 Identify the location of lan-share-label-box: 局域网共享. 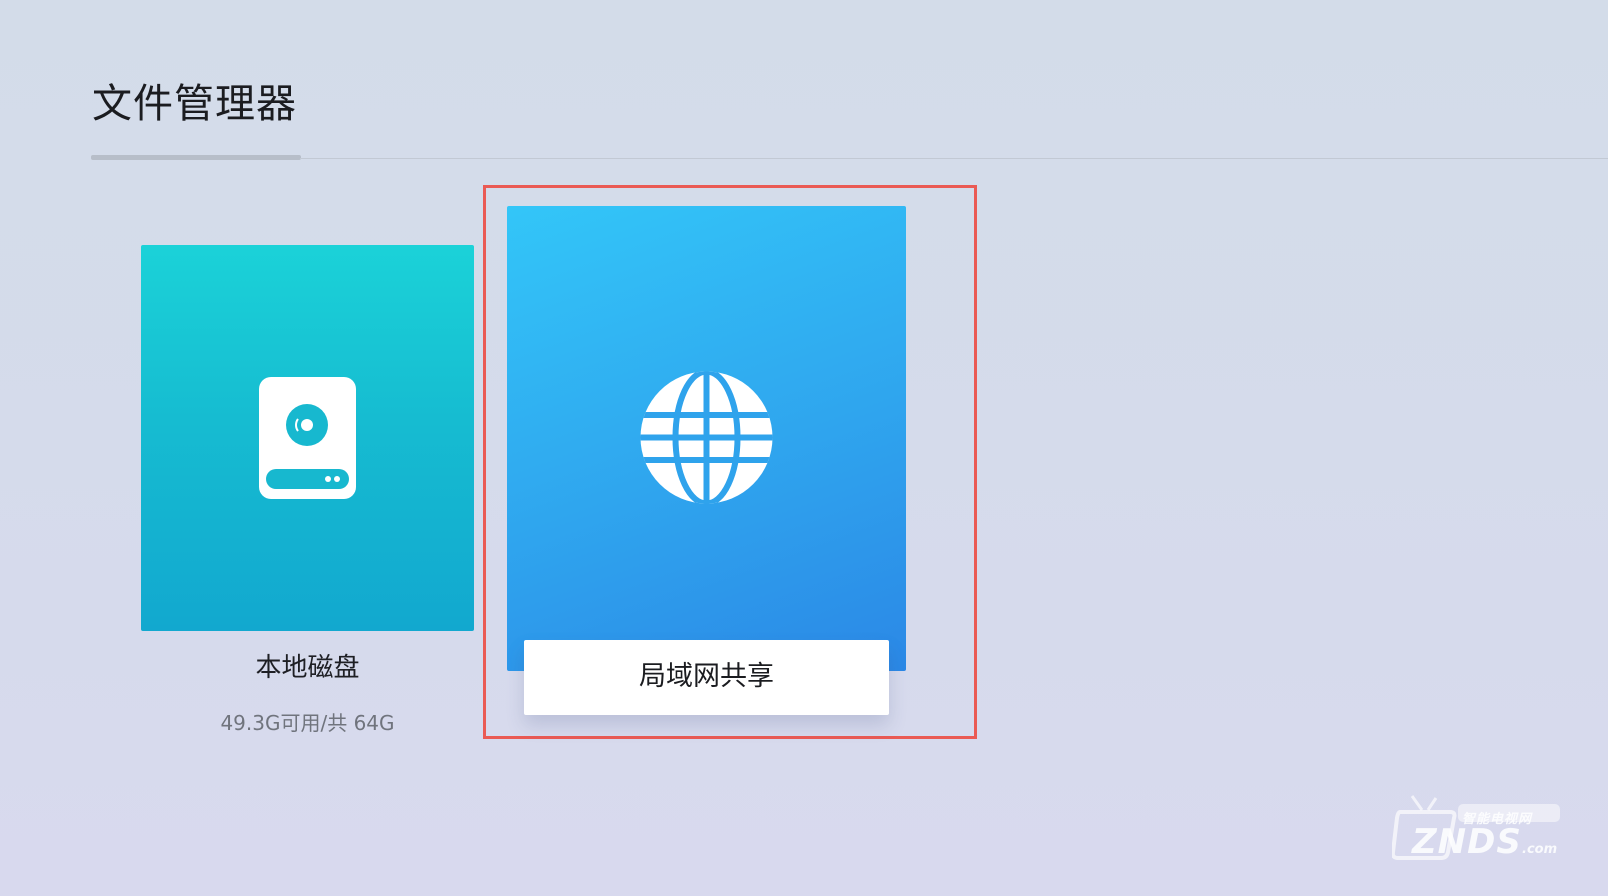
(706, 677).